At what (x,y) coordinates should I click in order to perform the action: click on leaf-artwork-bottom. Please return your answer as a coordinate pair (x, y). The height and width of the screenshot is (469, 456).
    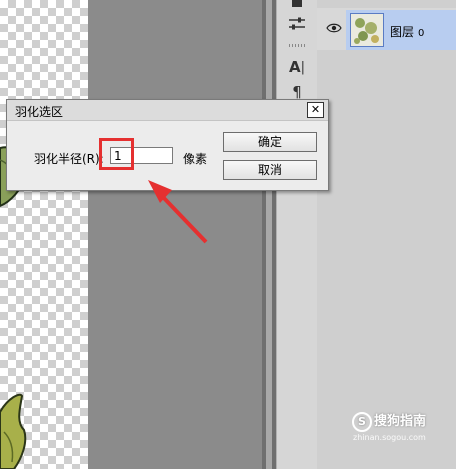
    Looking at the image, I should click on (13, 431).